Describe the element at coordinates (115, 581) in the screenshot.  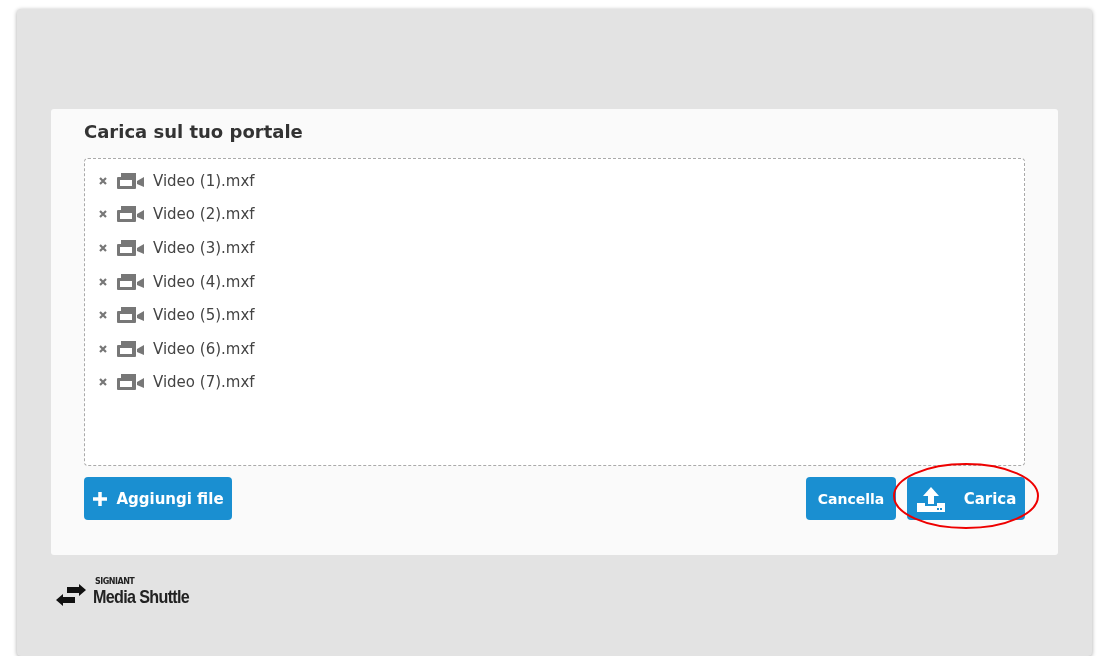
I see `brand-name: SIGNIANT` at that location.